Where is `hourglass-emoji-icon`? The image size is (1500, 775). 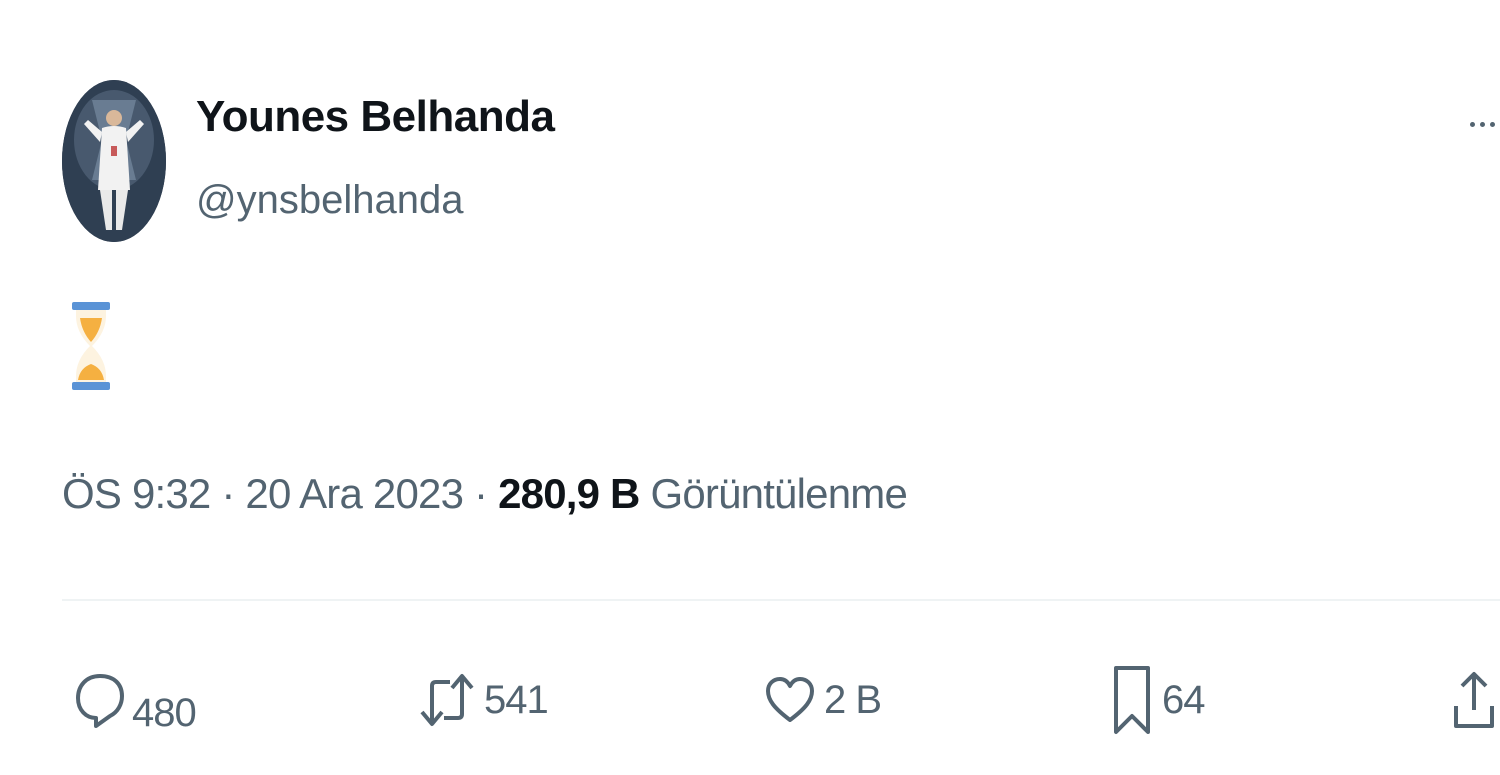
hourglass-emoji-icon is located at coordinates (91, 346).